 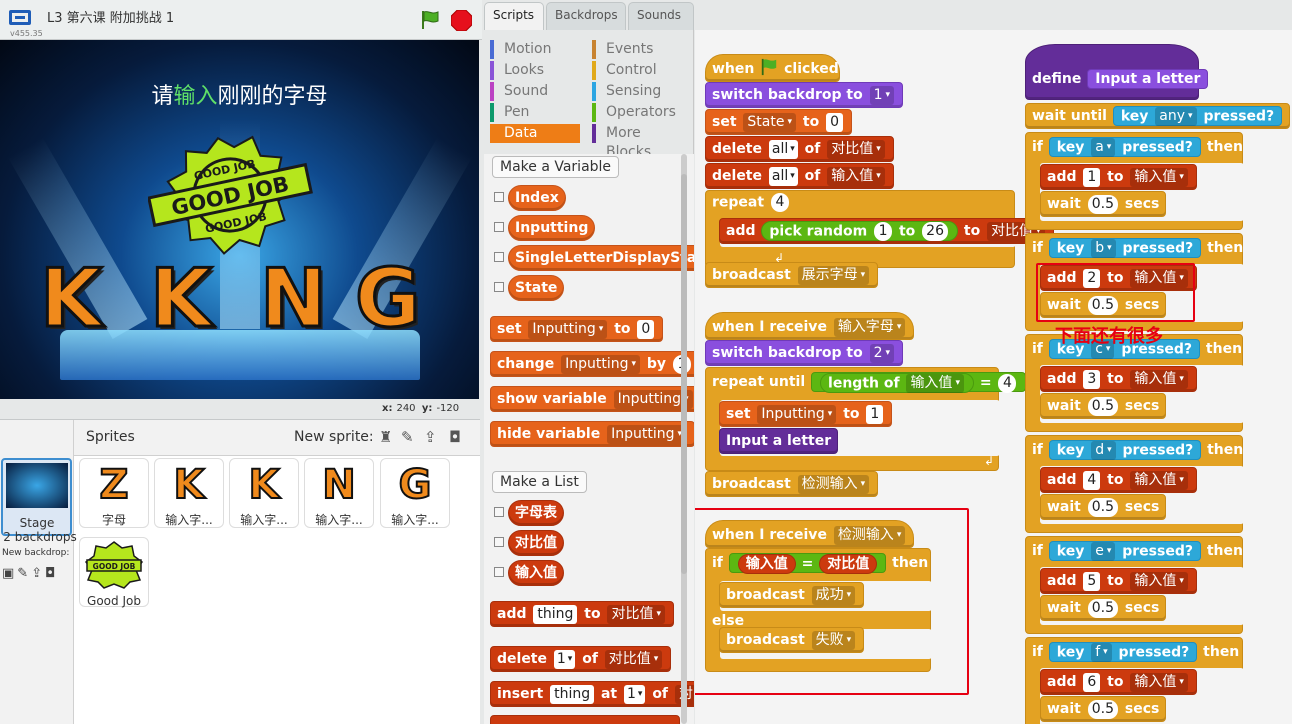 What do you see at coordinates (556, 167) in the screenshot?
I see `make-variable-button: Make a Variable` at bounding box center [556, 167].